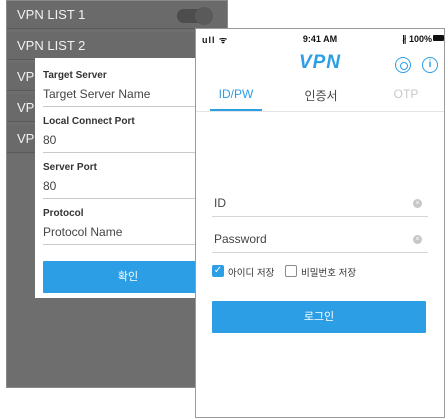 This screenshot has width=448, height=418. What do you see at coordinates (240, 239) in the screenshot?
I see `password-placeholder: Password` at bounding box center [240, 239].